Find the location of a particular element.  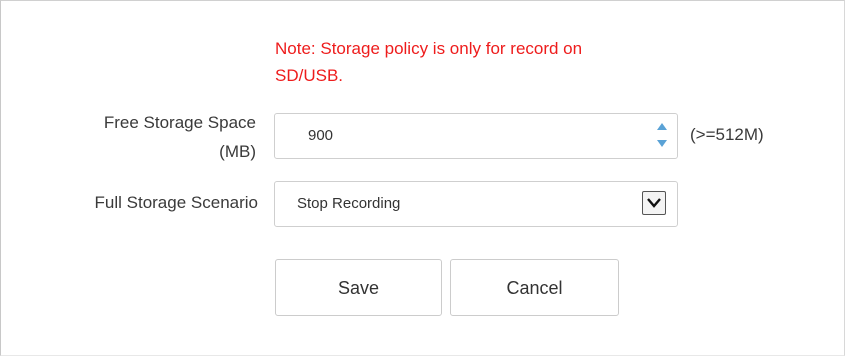

decrement-arrow-icon is located at coordinates (662, 143).